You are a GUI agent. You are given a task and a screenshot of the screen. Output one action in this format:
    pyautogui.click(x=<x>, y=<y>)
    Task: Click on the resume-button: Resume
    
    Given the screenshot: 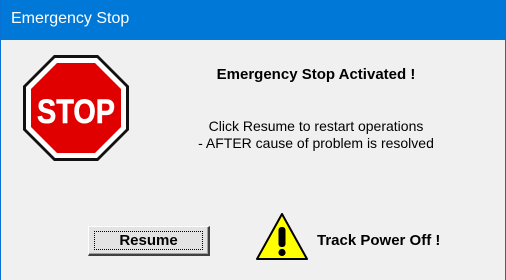 What is the action you would take?
    pyautogui.click(x=149, y=241)
    